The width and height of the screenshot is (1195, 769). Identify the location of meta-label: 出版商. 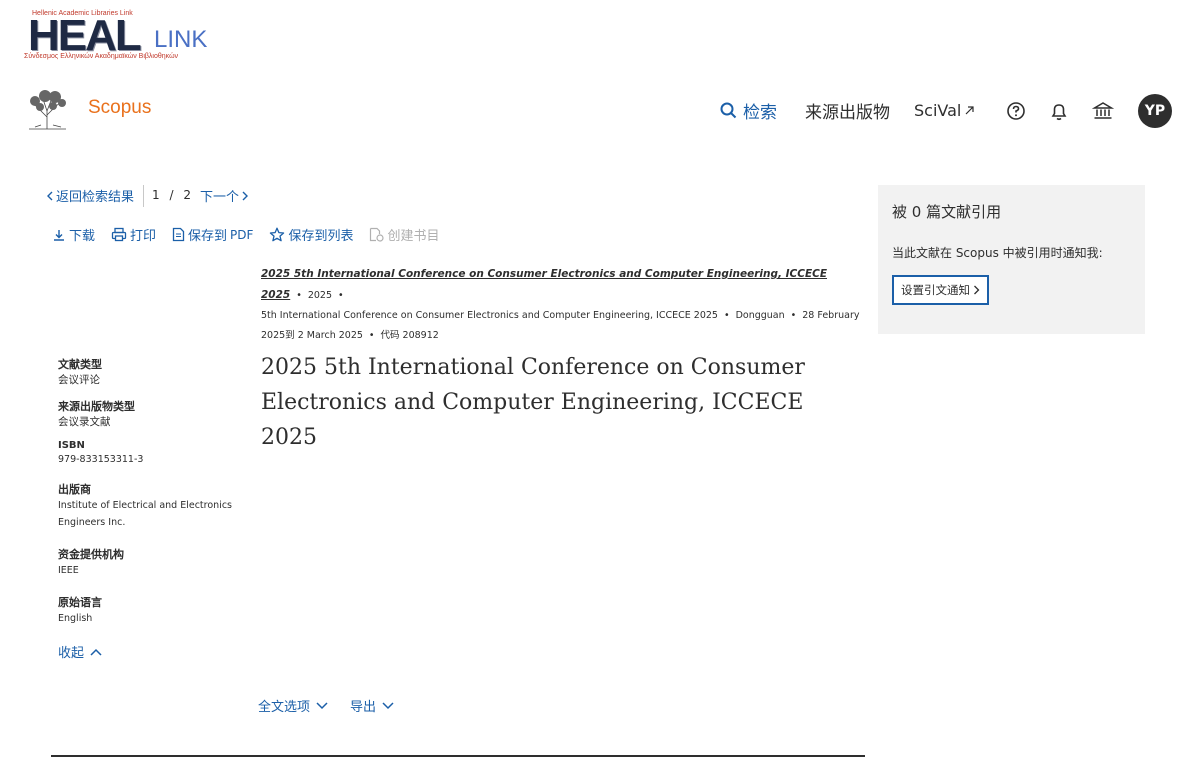
(74, 489).